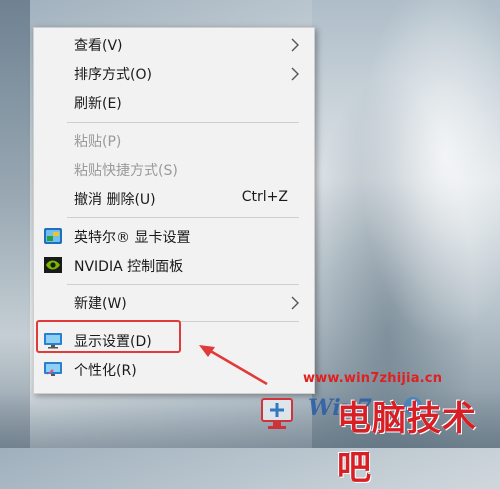 The height and width of the screenshot is (489, 500). Describe the element at coordinates (174, 102) in the screenshot. I see `menu-item-refresh: 刷新(E)` at that location.